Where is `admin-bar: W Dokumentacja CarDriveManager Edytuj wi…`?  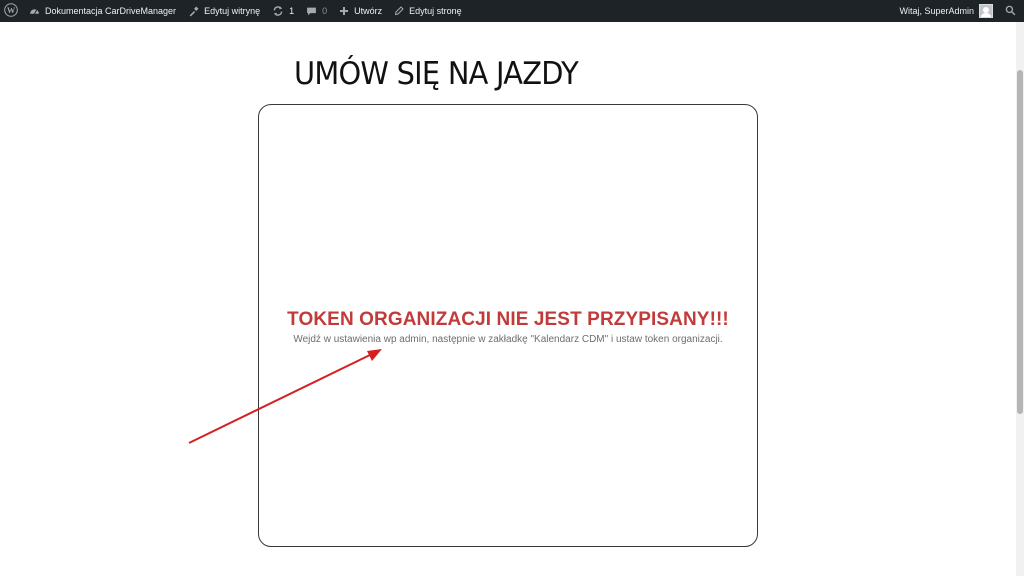
admin-bar: W Dokumentacja CarDriveManager Edytuj wi… is located at coordinates (512, 11).